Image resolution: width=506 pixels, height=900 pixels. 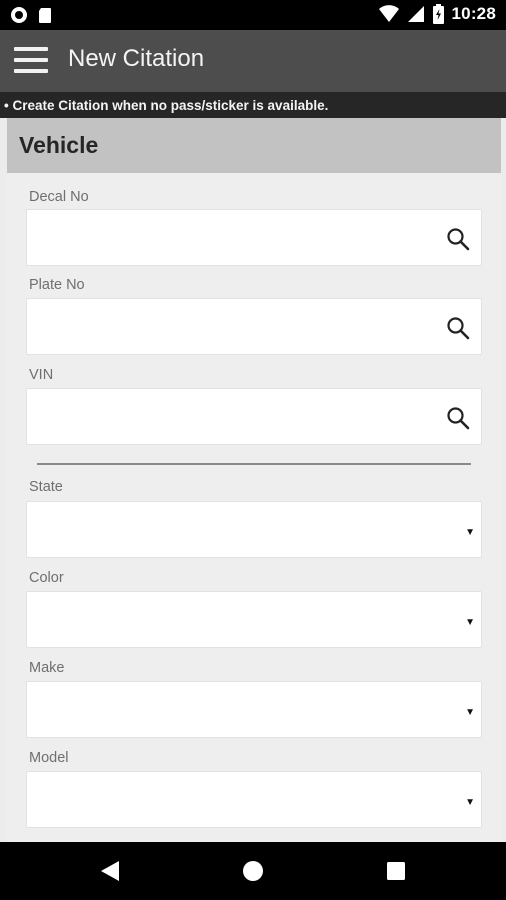 What do you see at coordinates (254, 709) in the screenshot?
I see `make-select: ▼` at bounding box center [254, 709].